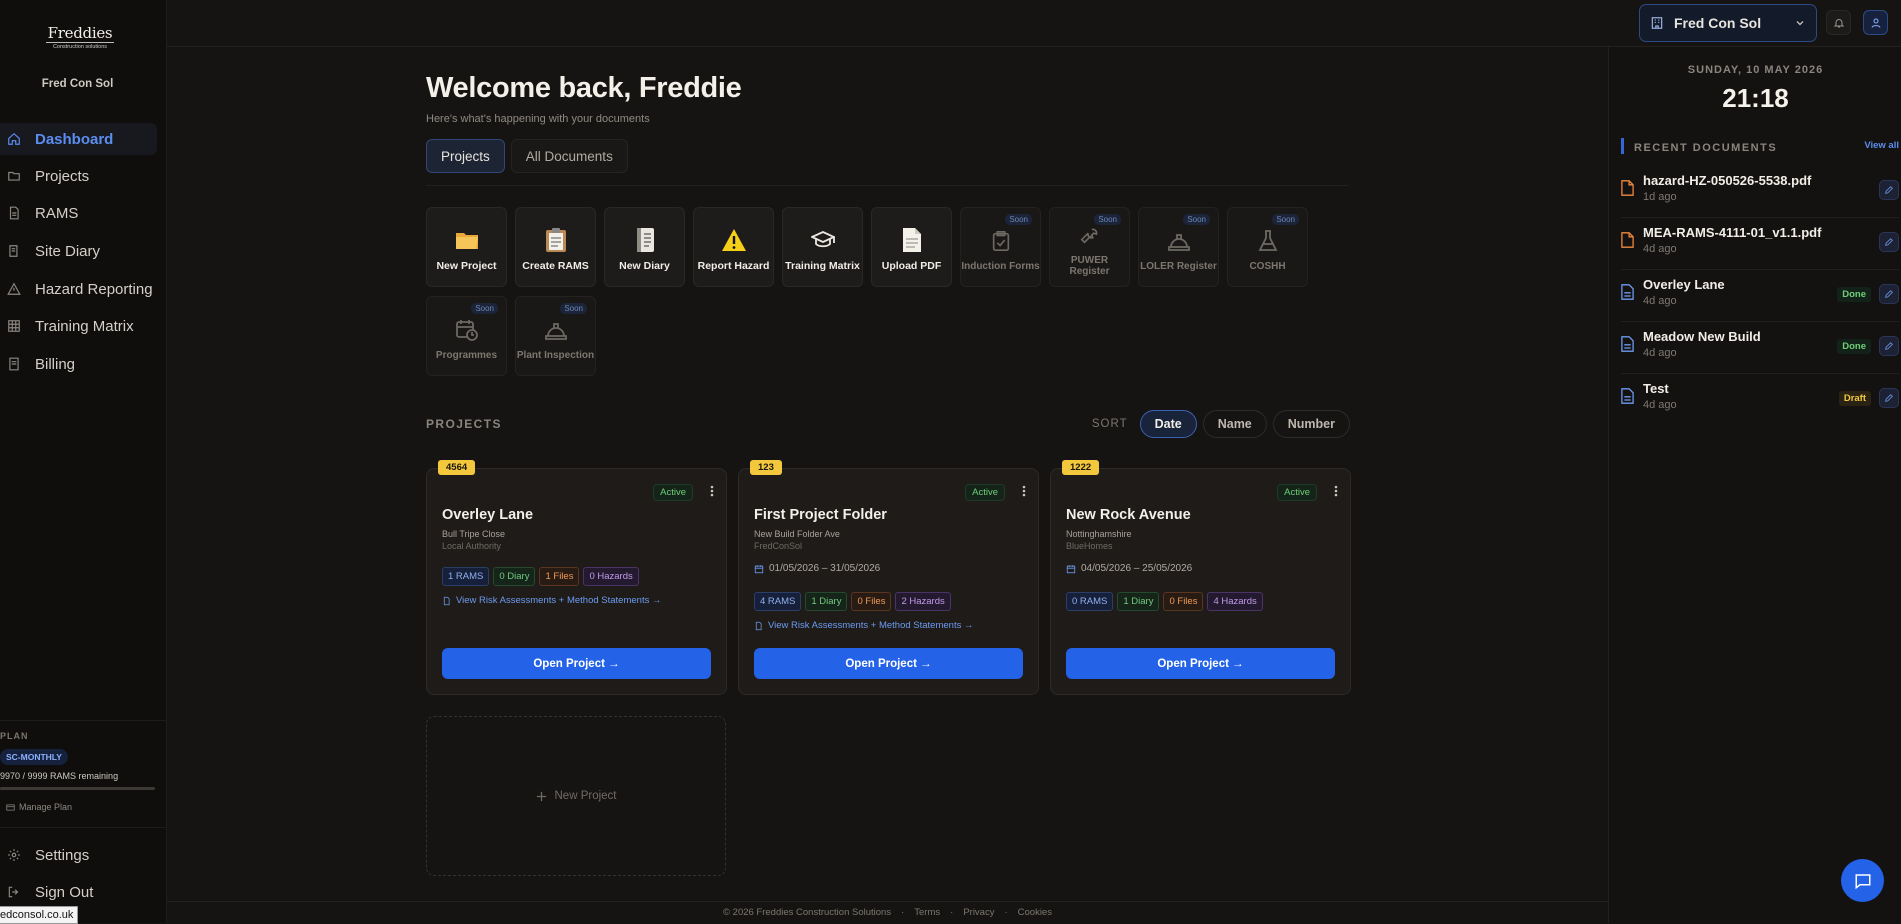 The height and width of the screenshot is (924, 1901). Describe the element at coordinates (84, 326) in the screenshot. I see `sidebar-item-label: Training Matrix` at that location.